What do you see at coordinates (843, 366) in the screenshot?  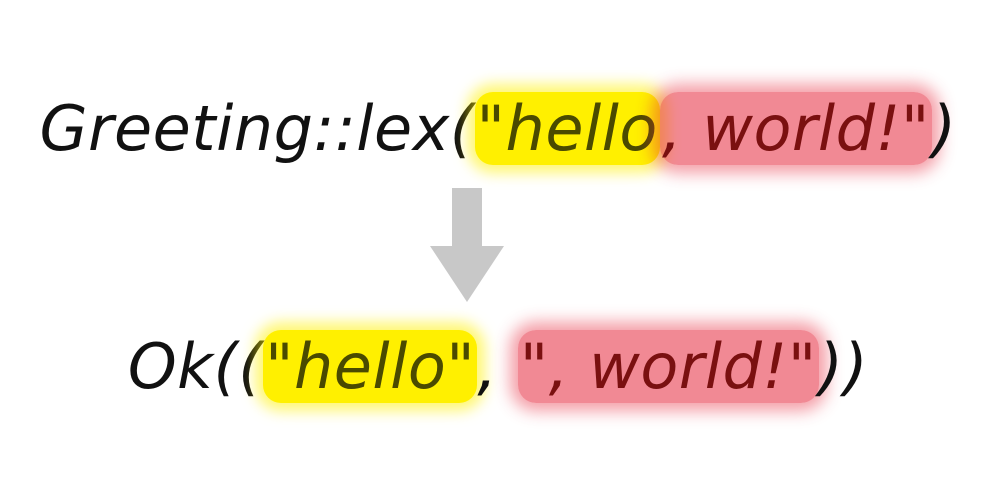 I see `ok-suffix: ))` at bounding box center [843, 366].